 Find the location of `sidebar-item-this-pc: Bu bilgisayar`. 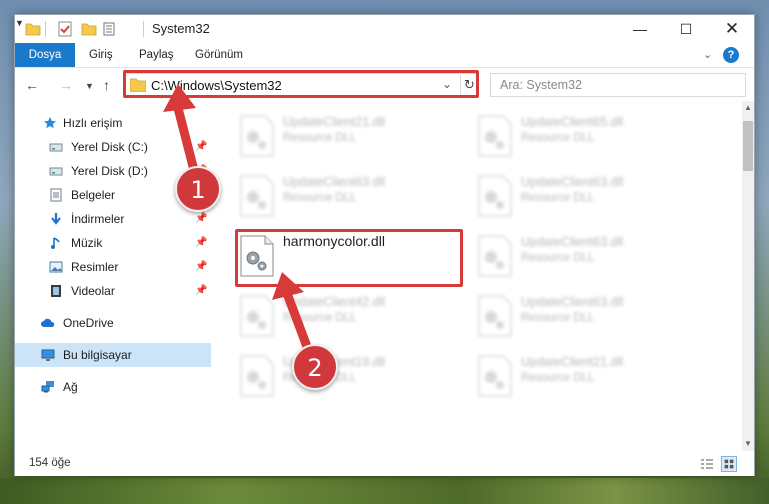

sidebar-item-this-pc: Bu bilgisayar is located at coordinates (113, 355).